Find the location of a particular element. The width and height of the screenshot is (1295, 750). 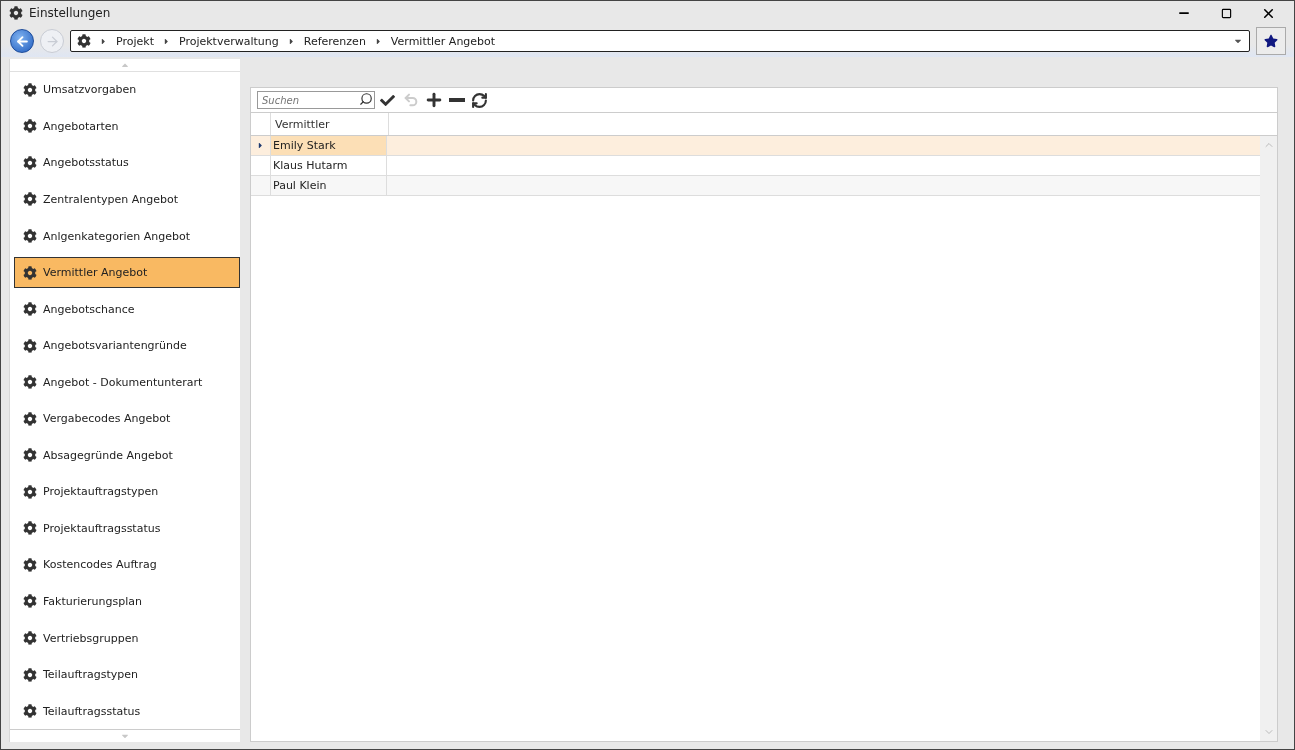

undo-icon is located at coordinates (410, 100).